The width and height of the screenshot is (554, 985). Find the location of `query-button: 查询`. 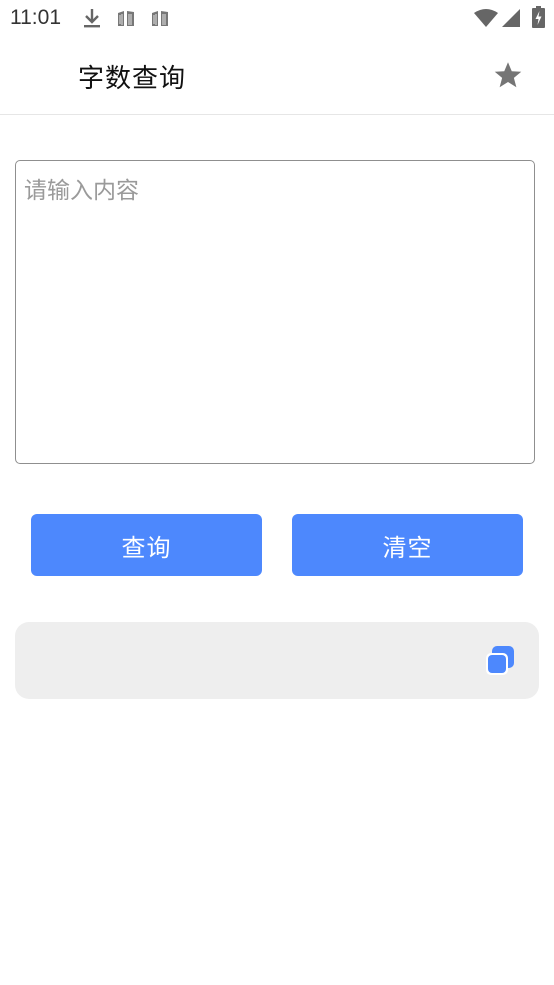

query-button: 查询 is located at coordinates (146, 545).